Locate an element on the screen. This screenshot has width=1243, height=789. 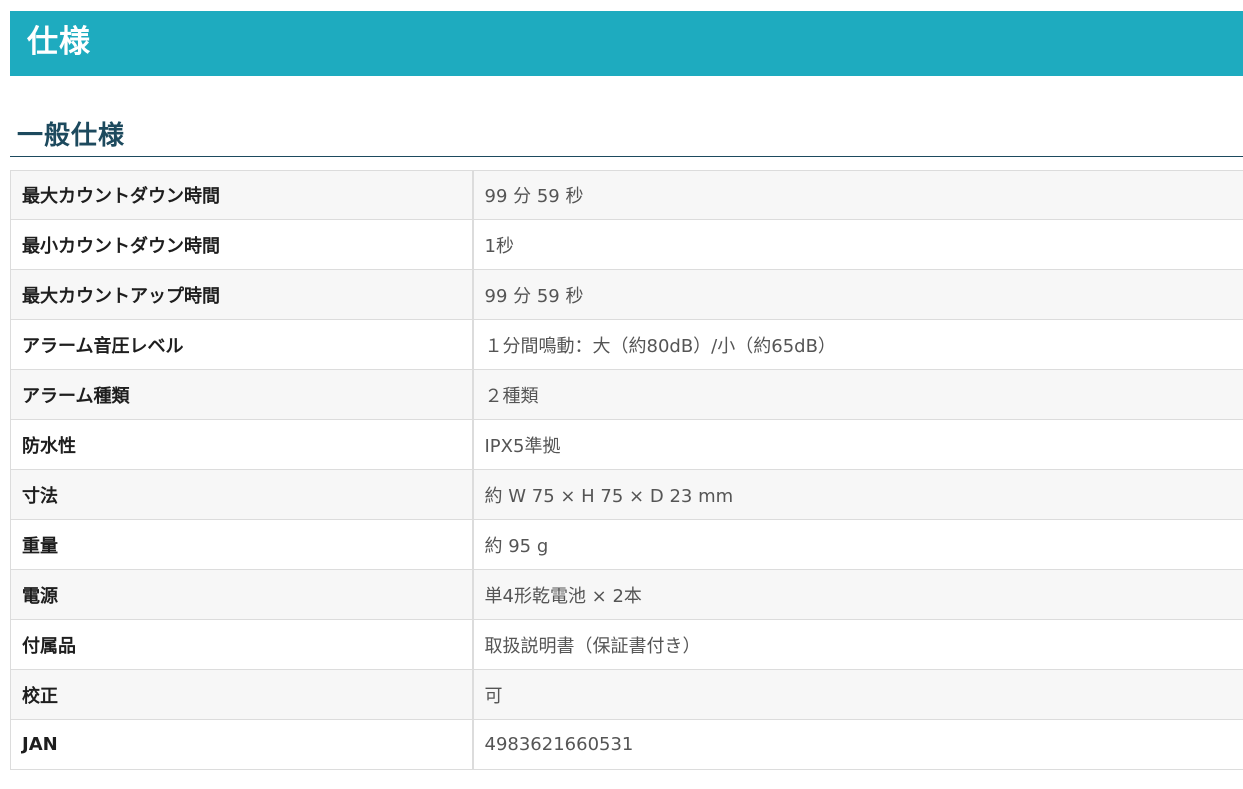
spec-label: 最大カウントアップ時間 is located at coordinates (242, 294).